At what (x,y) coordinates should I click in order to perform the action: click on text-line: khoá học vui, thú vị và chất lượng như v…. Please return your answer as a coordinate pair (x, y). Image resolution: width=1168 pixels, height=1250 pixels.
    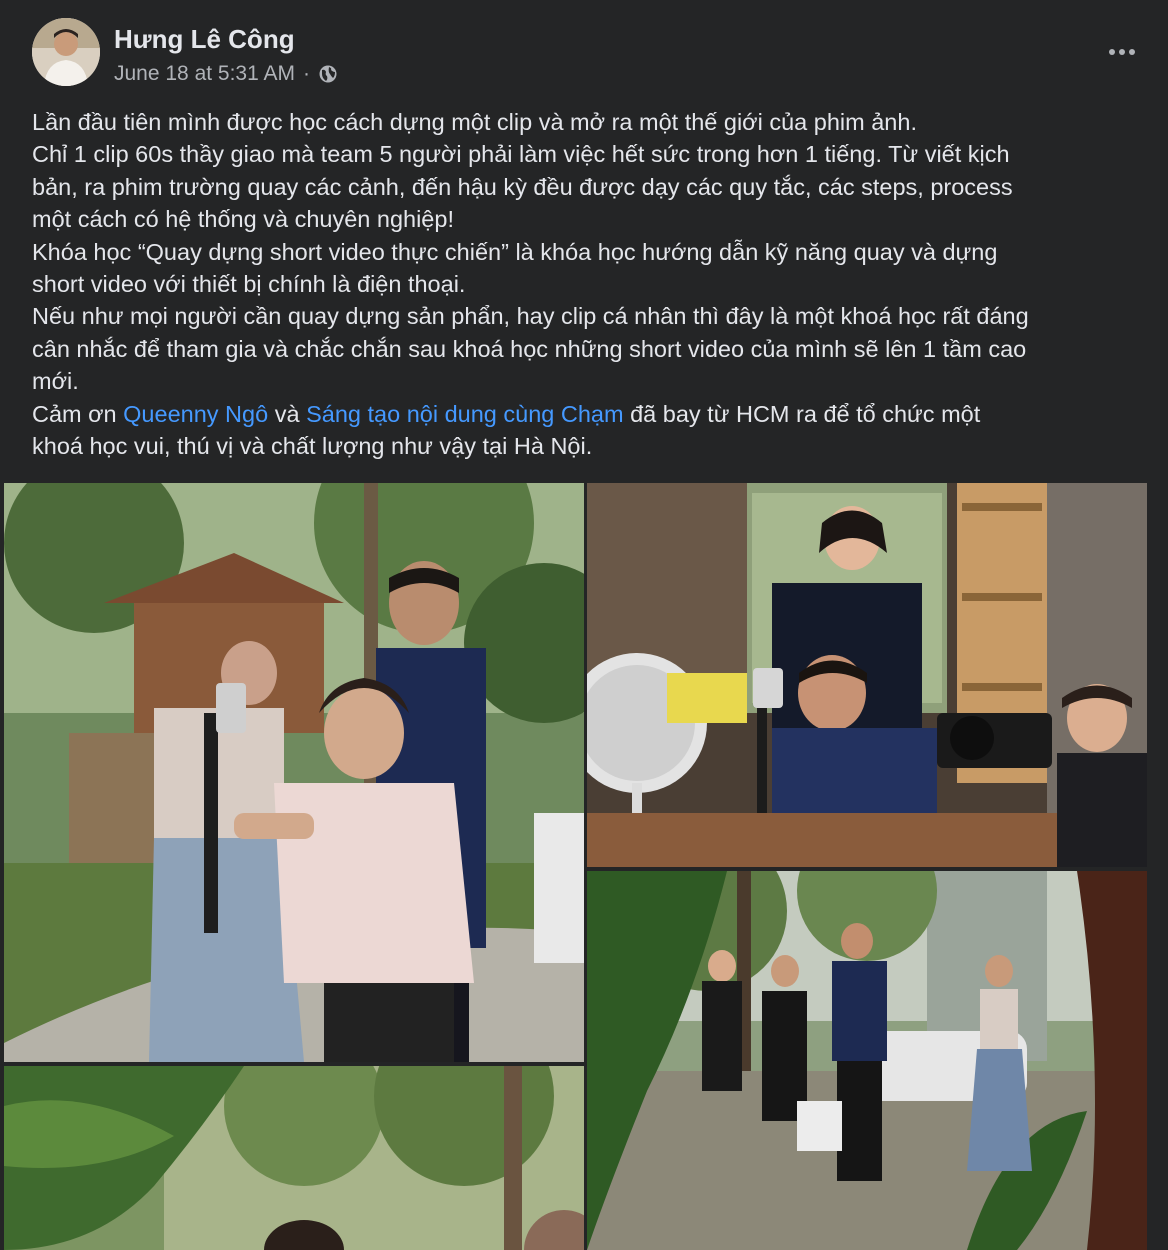
    Looking at the image, I should click on (312, 446).